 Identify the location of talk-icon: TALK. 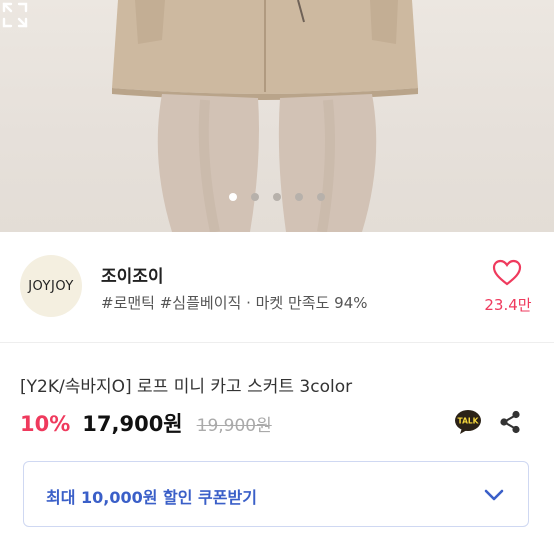
(468, 422).